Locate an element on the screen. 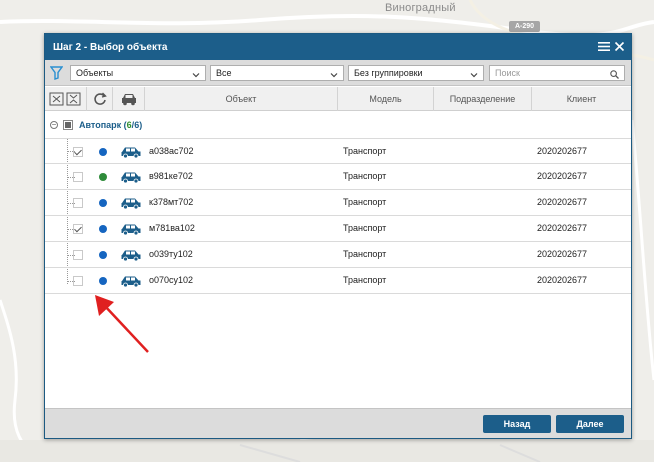 The height and width of the screenshot is (462, 654). header-expand-collapse is located at coordinates (66, 99).